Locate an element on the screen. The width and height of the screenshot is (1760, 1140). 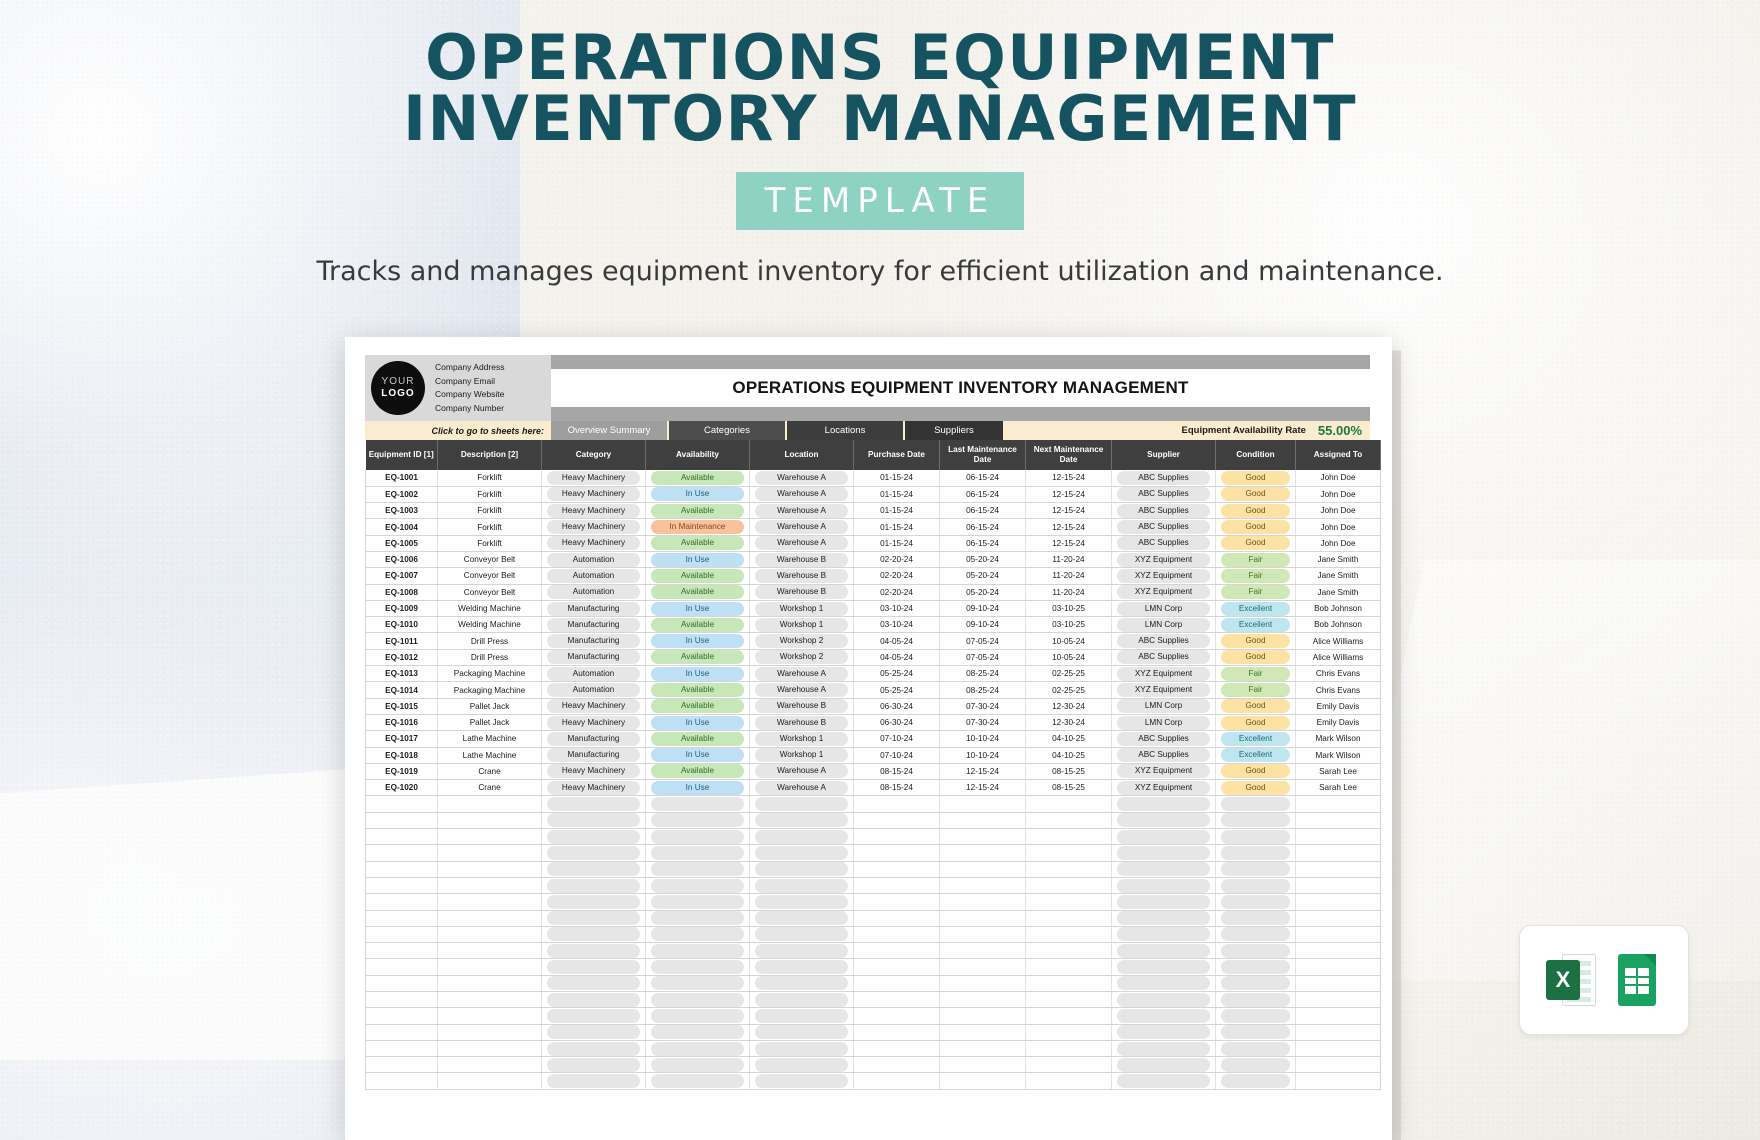
cell-assigned-to: Chris Evans is located at coordinates (1338, 690).